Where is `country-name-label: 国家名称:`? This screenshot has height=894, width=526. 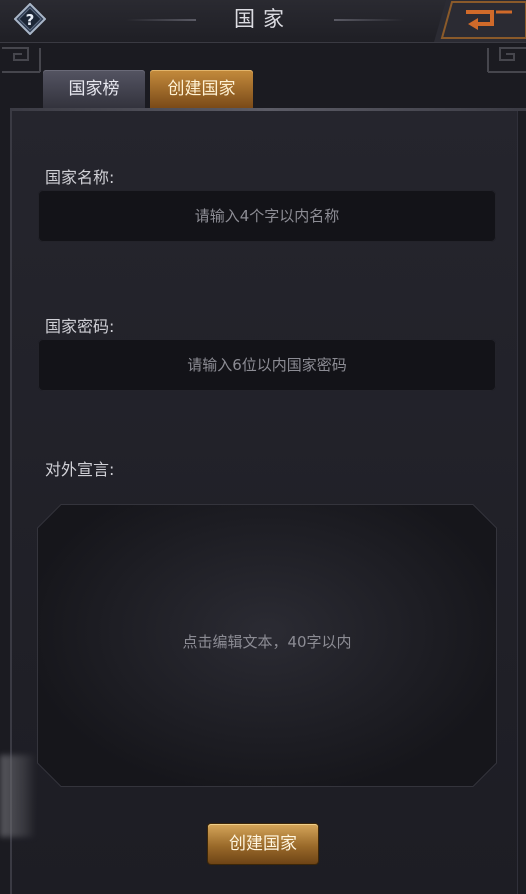
country-name-label: 国家名称: is located at coordinates (80, 177).